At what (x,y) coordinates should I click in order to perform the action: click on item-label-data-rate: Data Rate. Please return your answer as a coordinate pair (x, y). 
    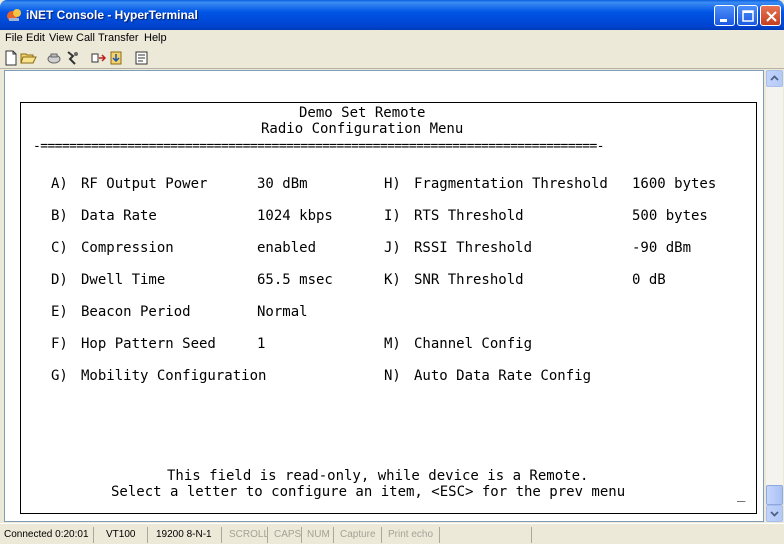
    Looking at the image, I should click on (119, 216).